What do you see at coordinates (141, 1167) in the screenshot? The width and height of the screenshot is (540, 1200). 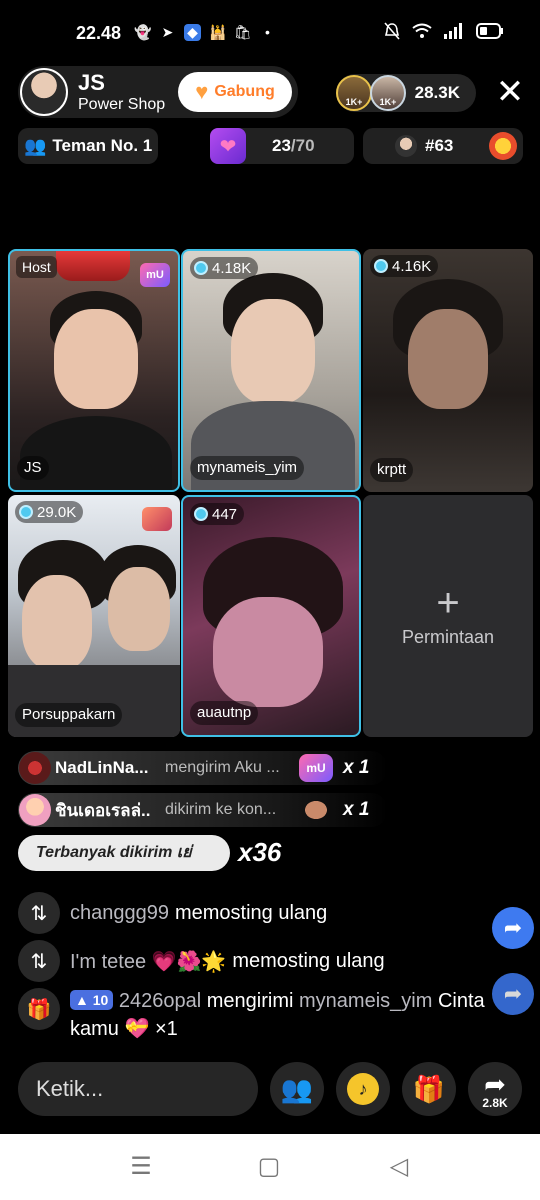 I see `menu-icon: ☰` at bounding box center [141, 1167].